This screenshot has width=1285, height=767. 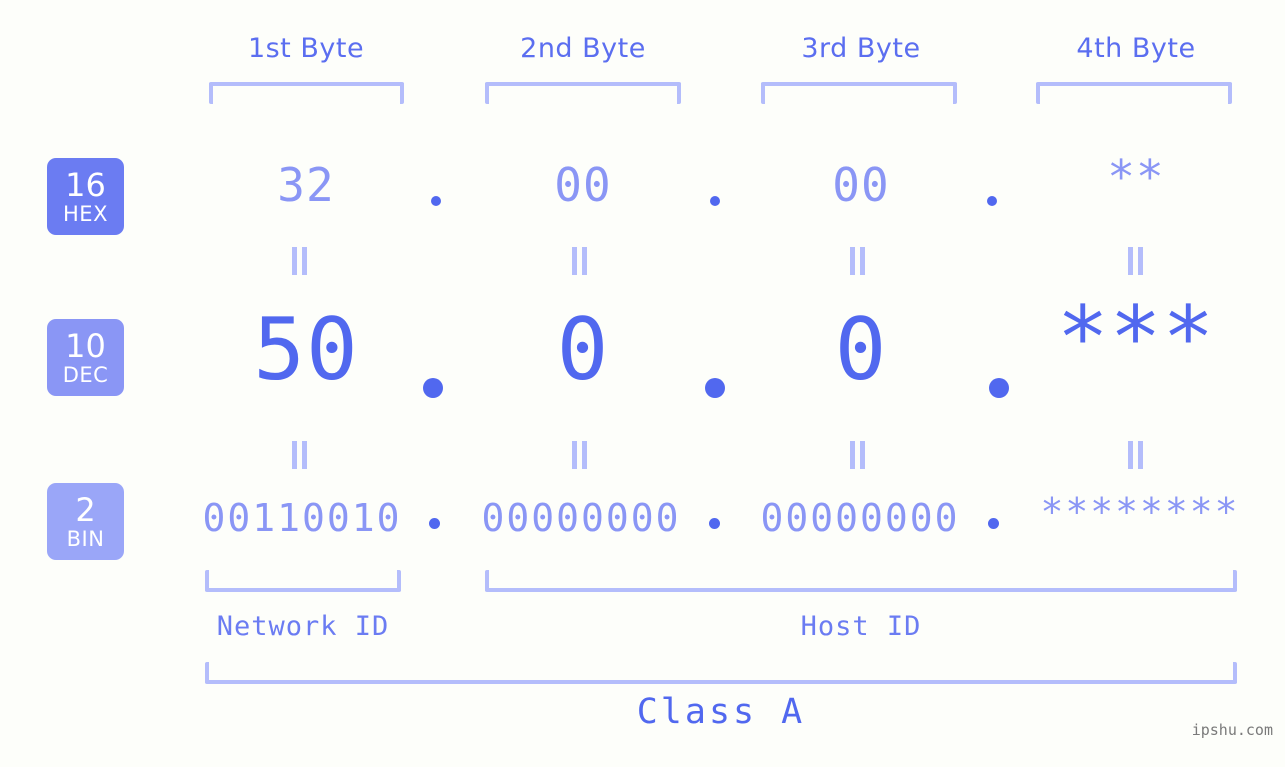 I want to click on base-badge-dec: 10 DEC, so click(x=85, y=357).